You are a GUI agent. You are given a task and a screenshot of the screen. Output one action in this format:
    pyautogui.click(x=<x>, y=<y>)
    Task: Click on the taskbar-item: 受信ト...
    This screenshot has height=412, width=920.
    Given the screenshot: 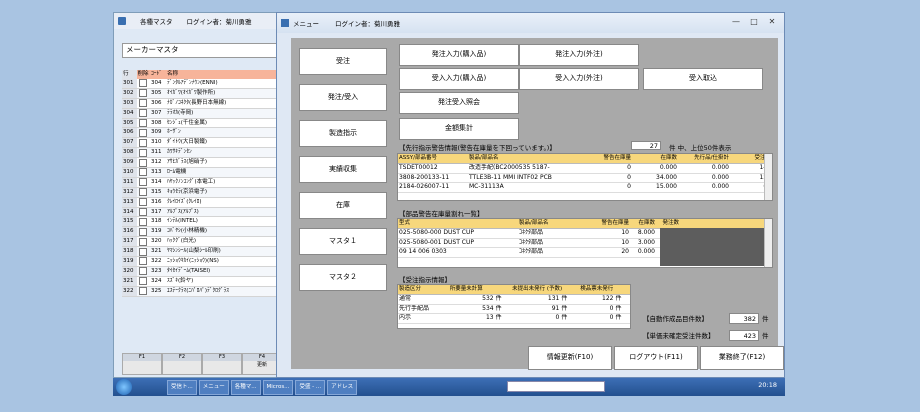 What is the action you would take?
    pyautogui.click(x=182, y=387)
    